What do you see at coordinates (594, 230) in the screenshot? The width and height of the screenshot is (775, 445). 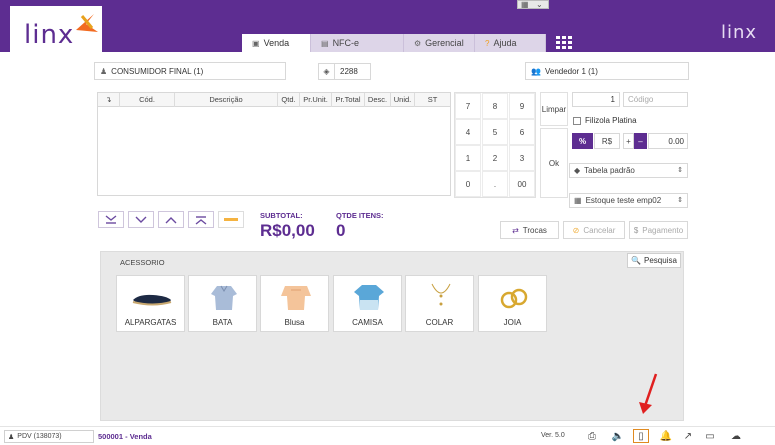 I see `cancelar-button: ⊘ Cancelar` at bounding box center [594, 230].